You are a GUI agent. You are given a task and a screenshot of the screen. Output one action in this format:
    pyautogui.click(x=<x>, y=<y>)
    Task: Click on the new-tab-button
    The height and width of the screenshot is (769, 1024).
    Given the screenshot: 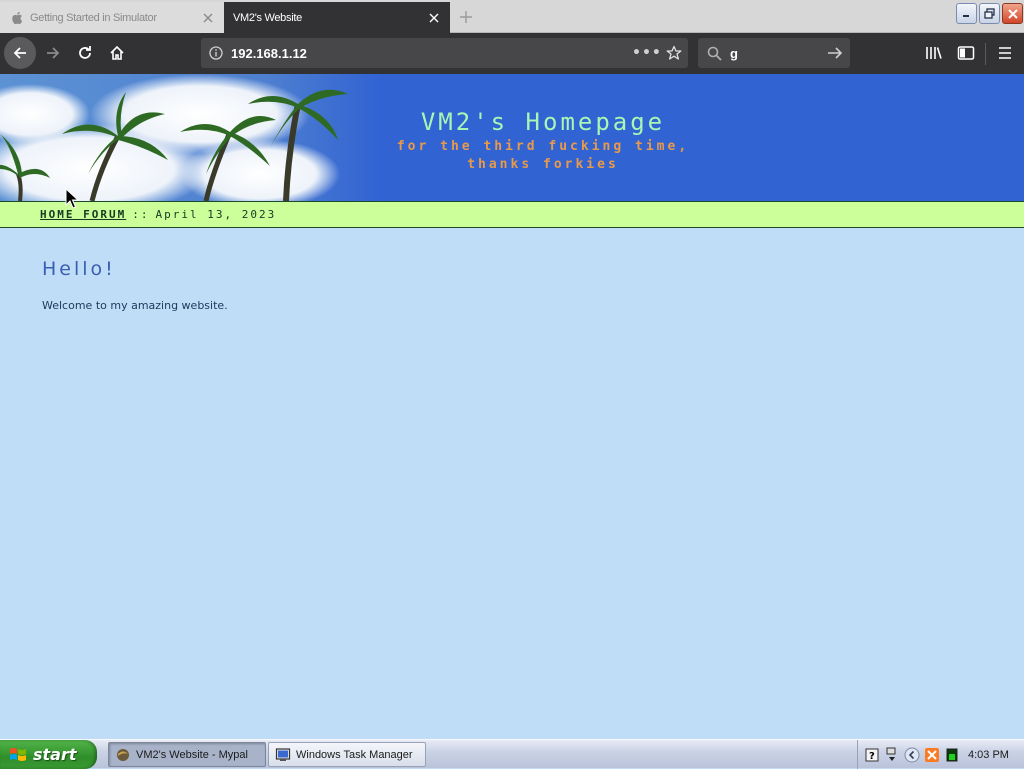 What is the action you would take?
    pyautogui.click(x=466, y=17)
    